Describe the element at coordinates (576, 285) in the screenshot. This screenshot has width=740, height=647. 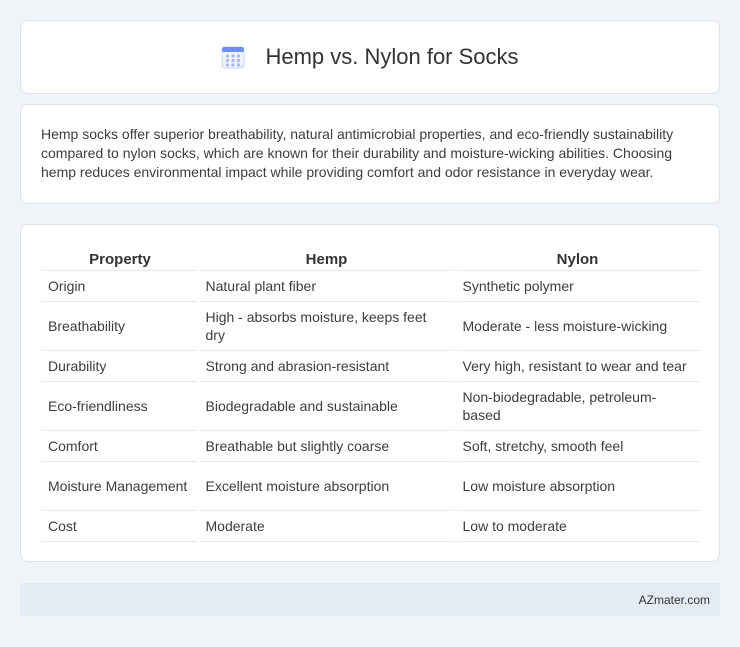
I see `table-cell: Synthetic polymer` at that location.